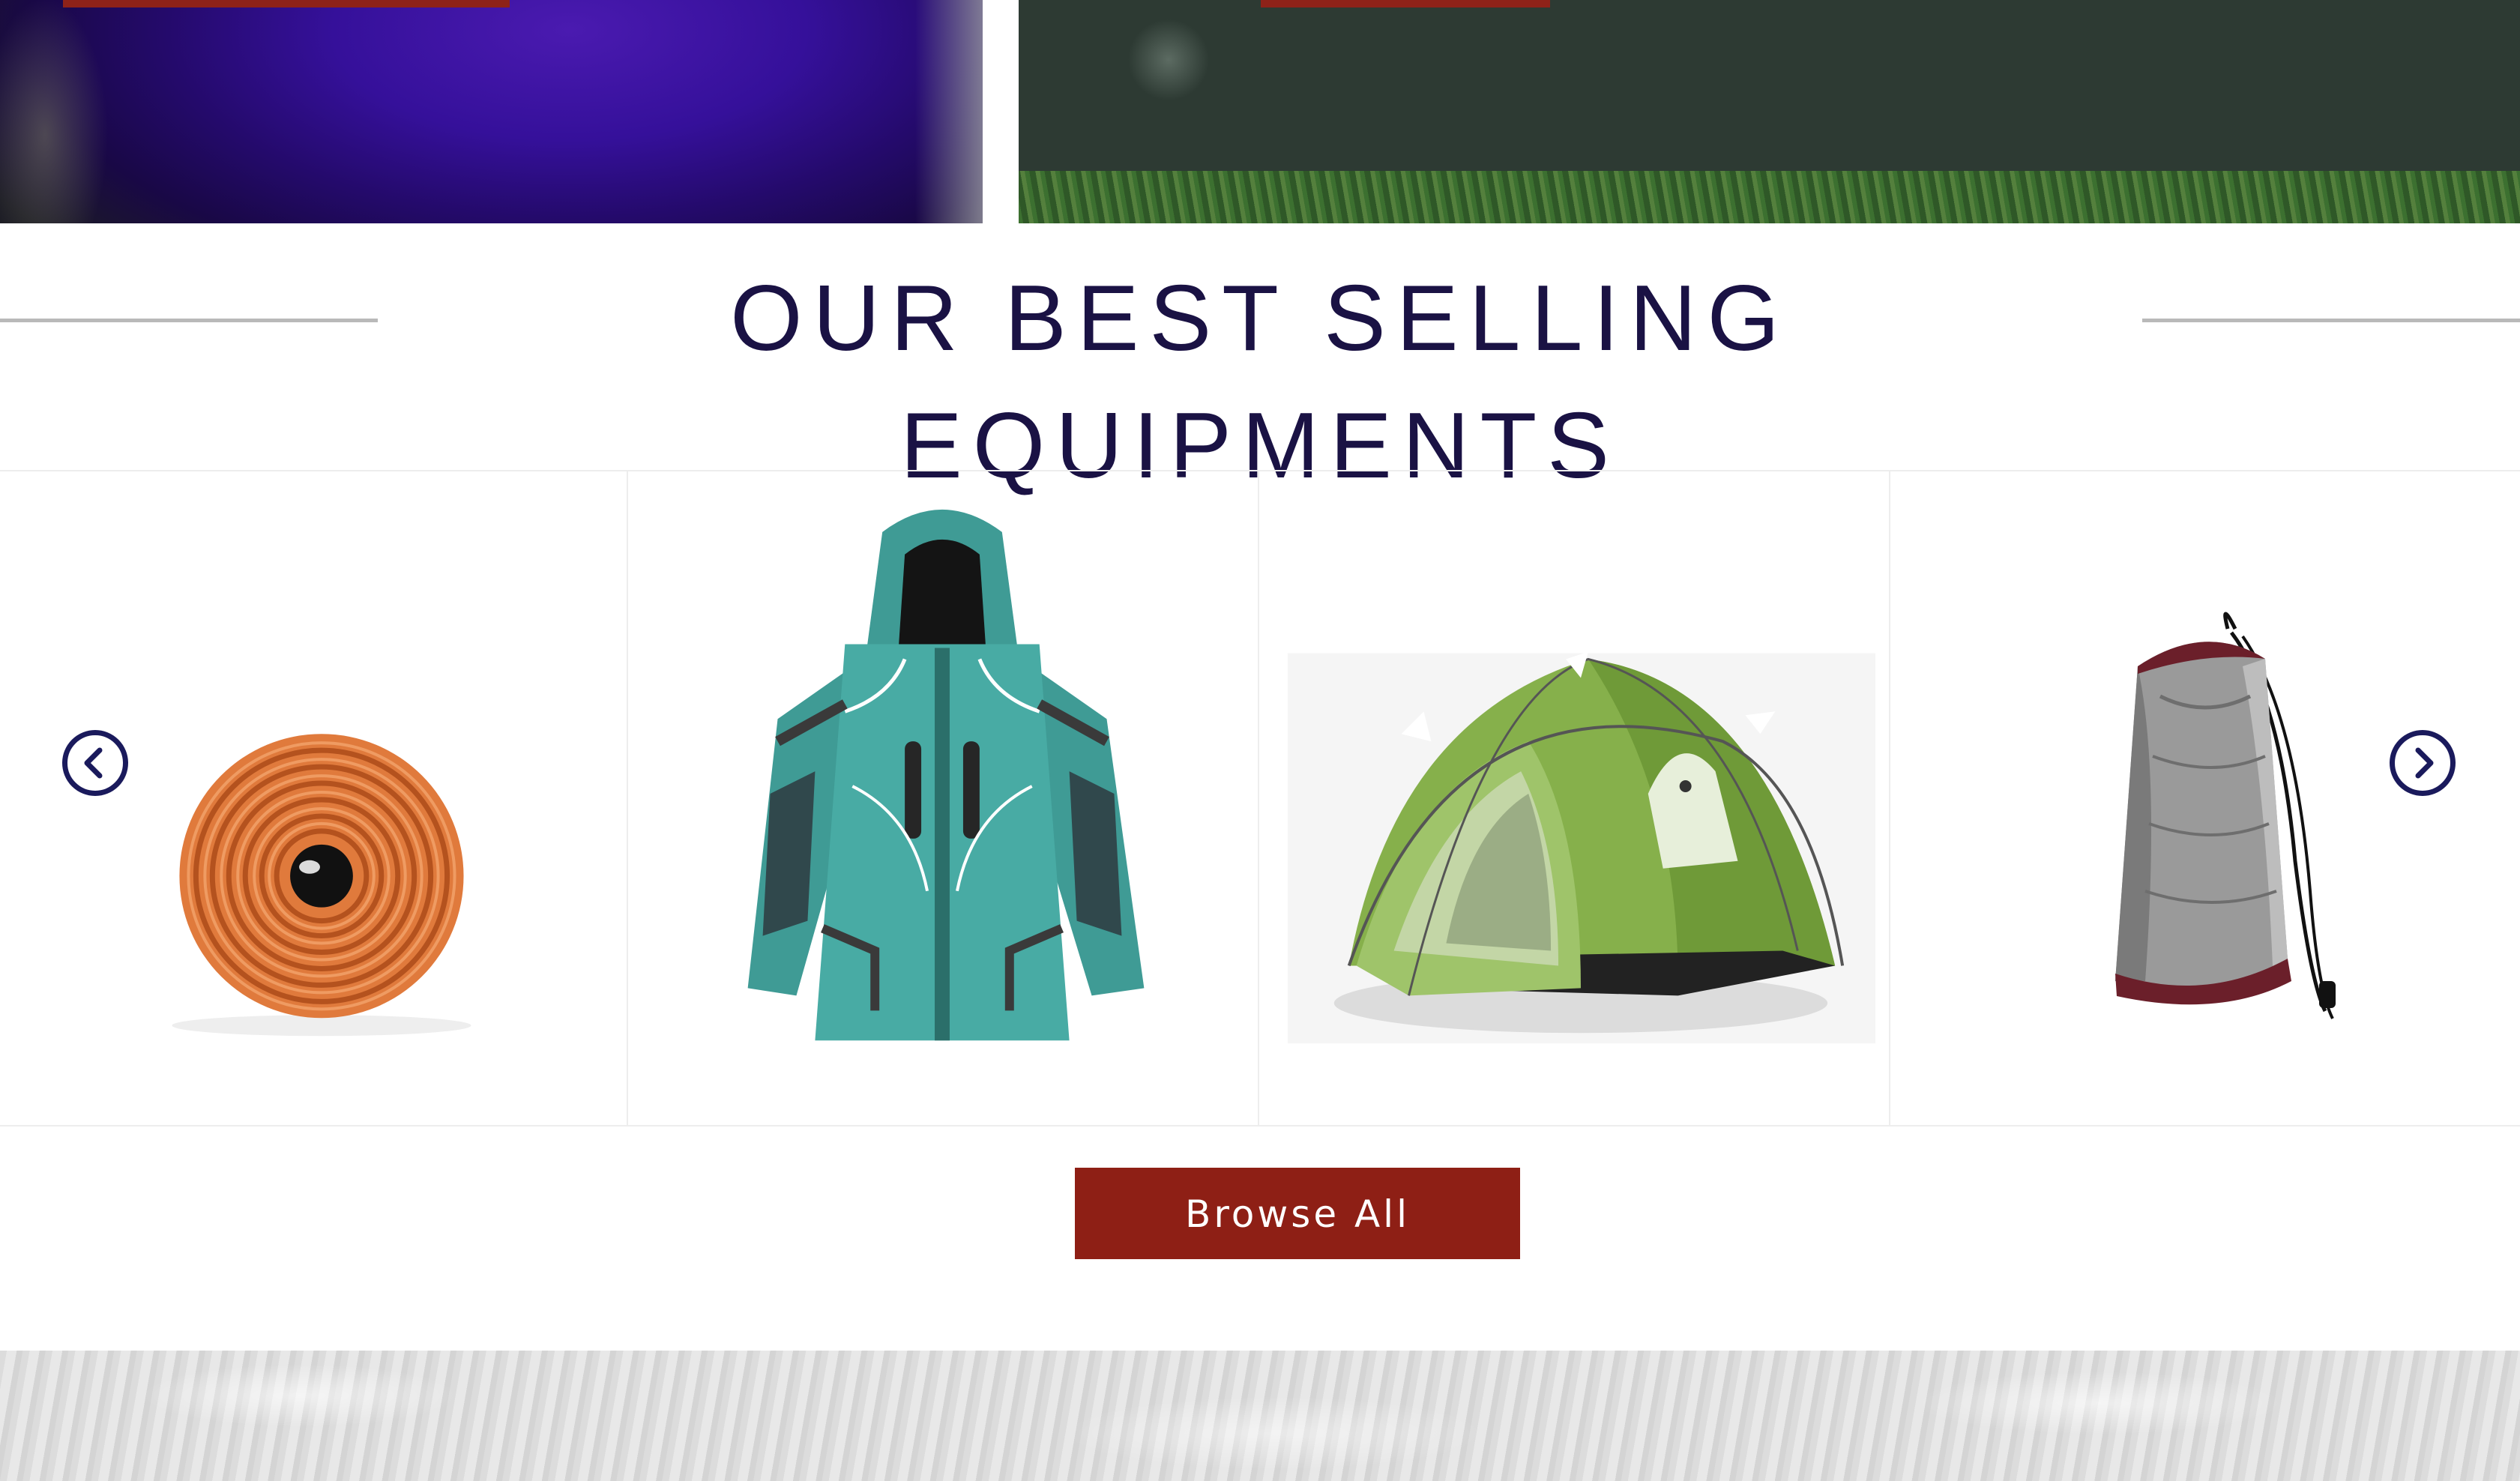  I want to click on title-divider-right, so click(2331, 320).